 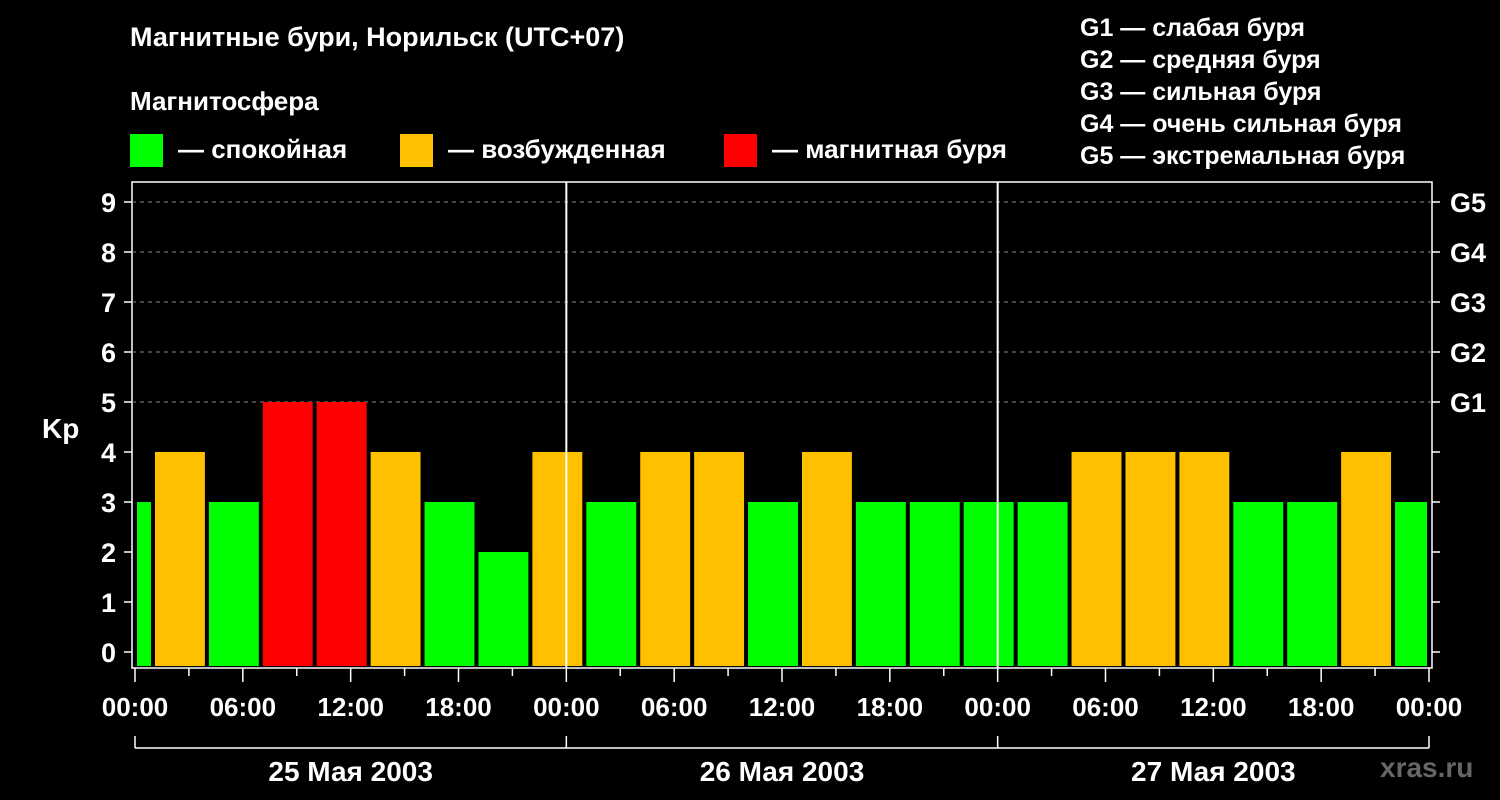 What do you see at coordinates (108, 553) in the screenshot?
I see `y-tick-label: 2` at bounding box center [108, 553].